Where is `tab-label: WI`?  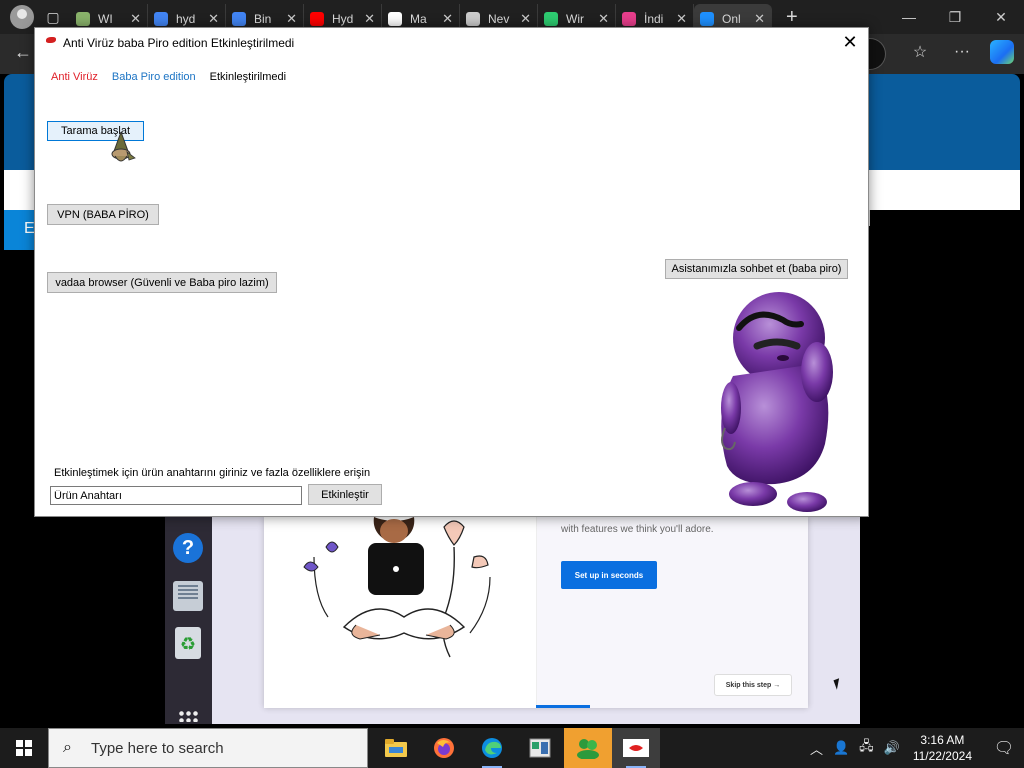 tab-label: WI is located at coordinates (105, 19).